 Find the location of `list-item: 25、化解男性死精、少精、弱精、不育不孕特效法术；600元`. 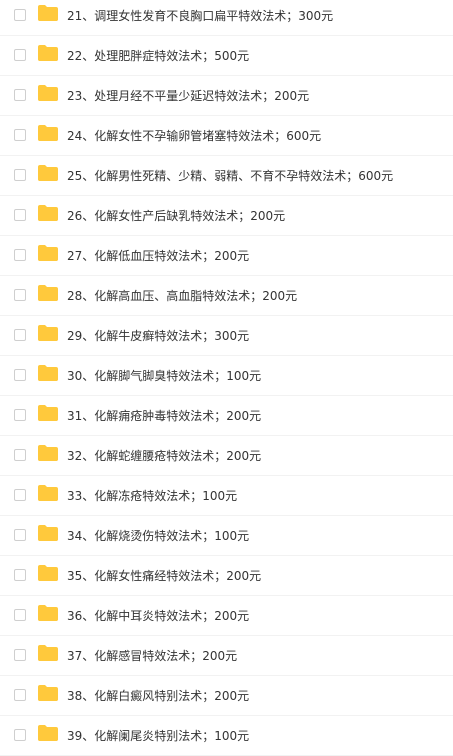

list-item: 25、化解男性死精、少精、弱精、不育不孕特效法术；600元 is located at coordinates (226, 176).